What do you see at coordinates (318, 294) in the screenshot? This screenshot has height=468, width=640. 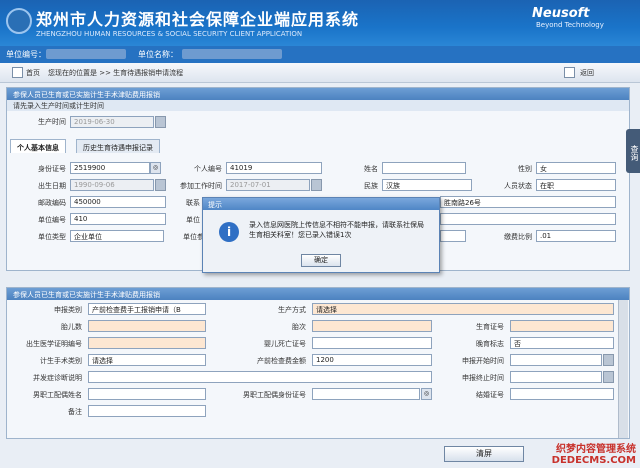 I see `bottom-panel-title: 参保人员已生育或已实施计生手术津贴费用报销` at bounding box center [318, 294].